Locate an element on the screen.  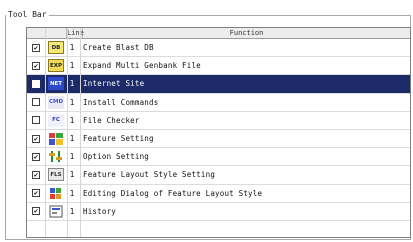
header-function: Function is located at coordinates (246, 33).